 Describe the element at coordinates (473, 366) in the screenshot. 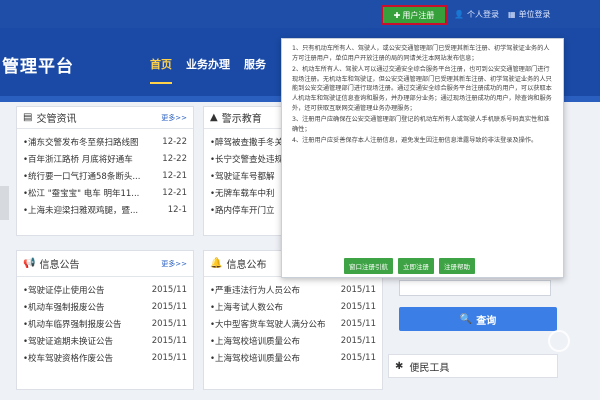

I see `tools-panel-header: ✱ 便民工具` at that location.